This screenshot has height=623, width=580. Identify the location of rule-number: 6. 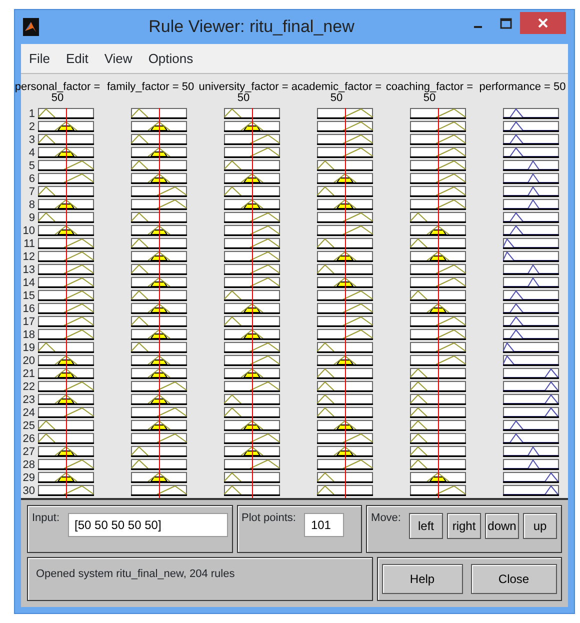
(31, 179).